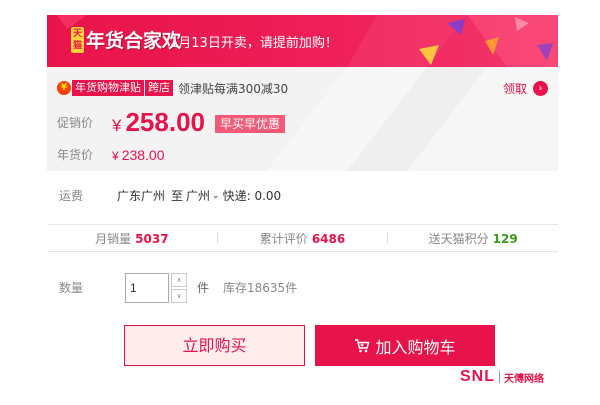 The image size is (600, 405). I want to click on watermark-logo: SNL 天傅网络, so click(502, 377).